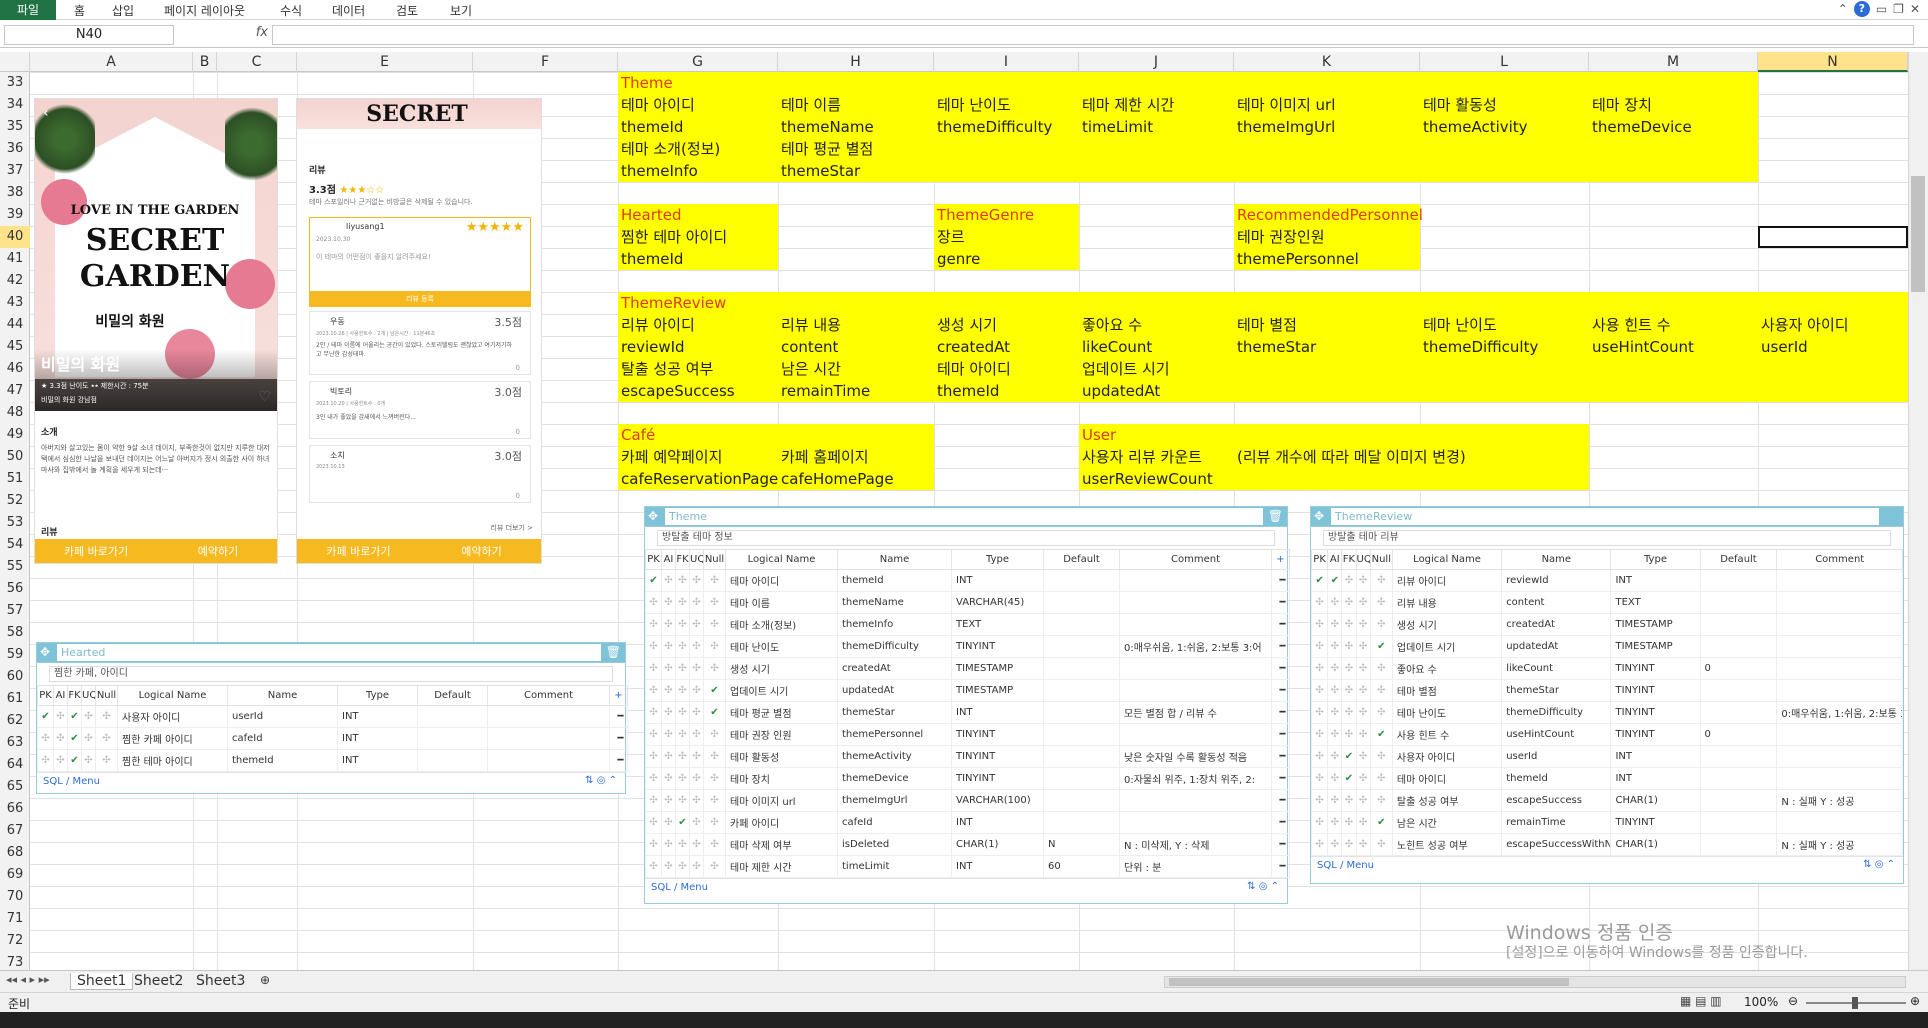 This screenshot has height=1028, width=1928. I want to click on column-header: H, so click(856, 62).